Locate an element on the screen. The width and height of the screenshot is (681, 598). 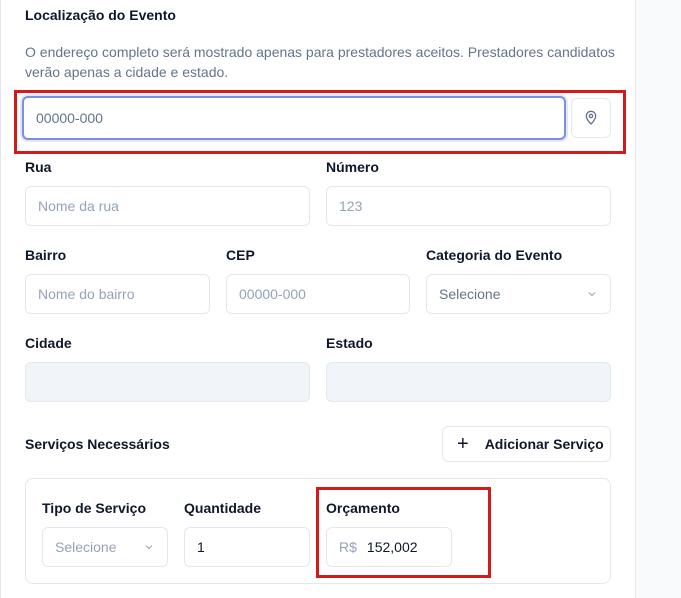
estado-input is located at coordinates (468, 382).